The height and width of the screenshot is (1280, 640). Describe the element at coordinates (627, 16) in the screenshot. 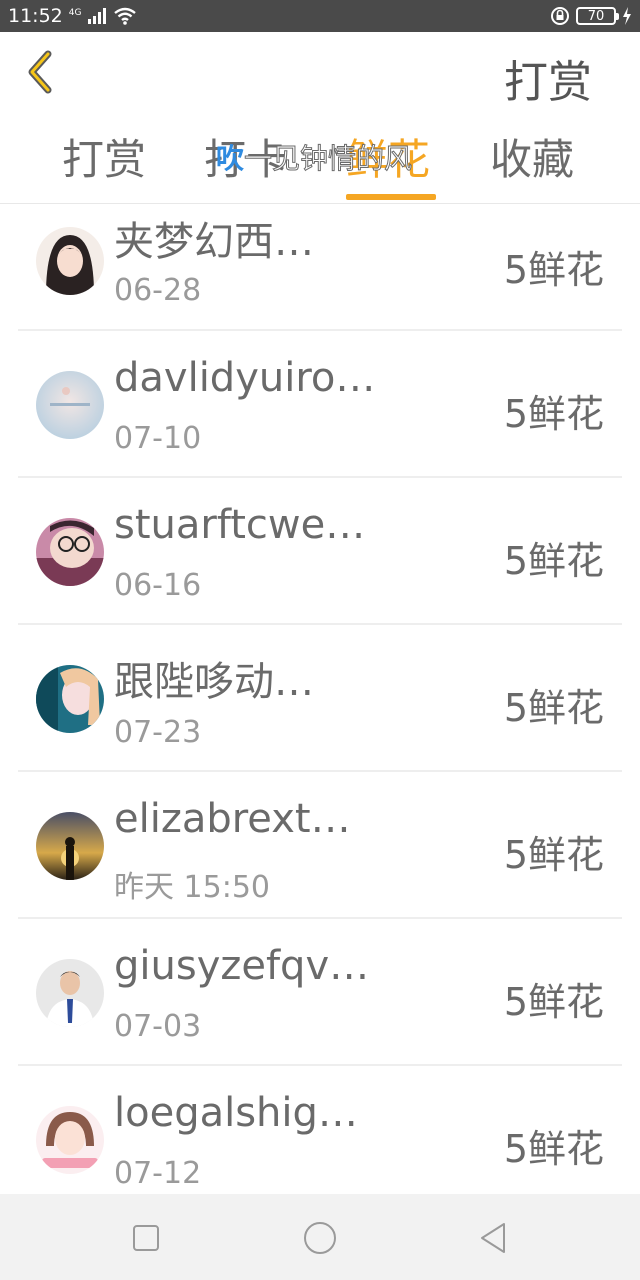

I see `charging-icon` at that location.